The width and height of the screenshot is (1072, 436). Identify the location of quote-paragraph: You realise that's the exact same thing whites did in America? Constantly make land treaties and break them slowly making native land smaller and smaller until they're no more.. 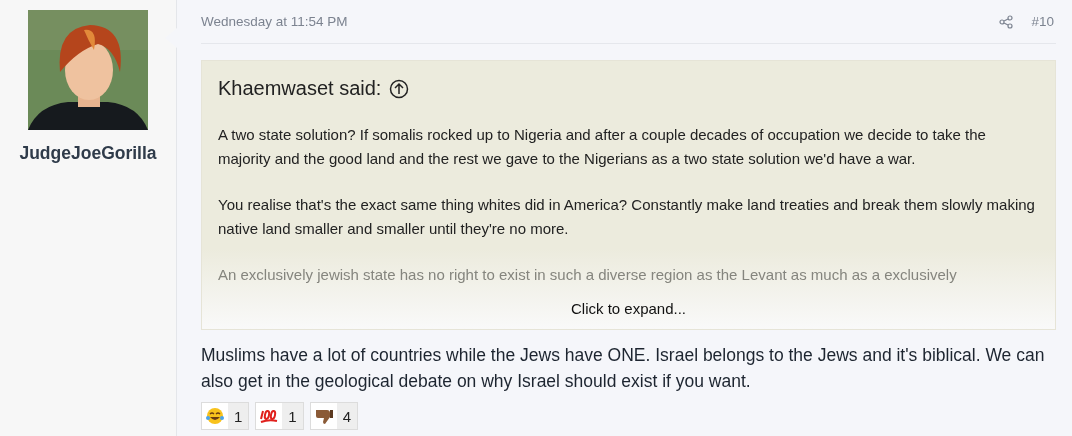
(627, 217).